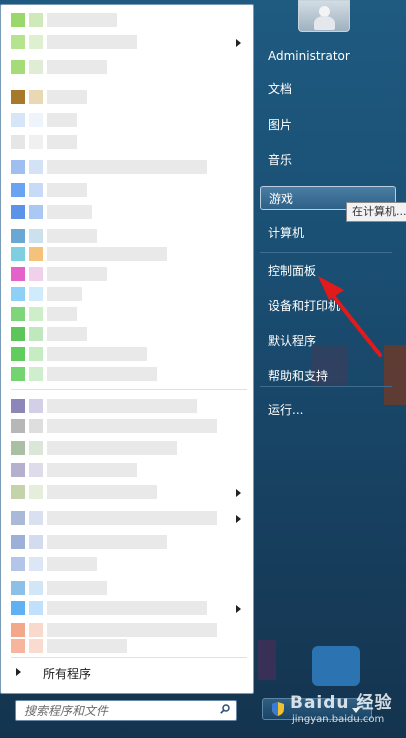 The height and width of the screenshot is (738, 406). I want to click on red-arrow-annotation, so click(350, 316).